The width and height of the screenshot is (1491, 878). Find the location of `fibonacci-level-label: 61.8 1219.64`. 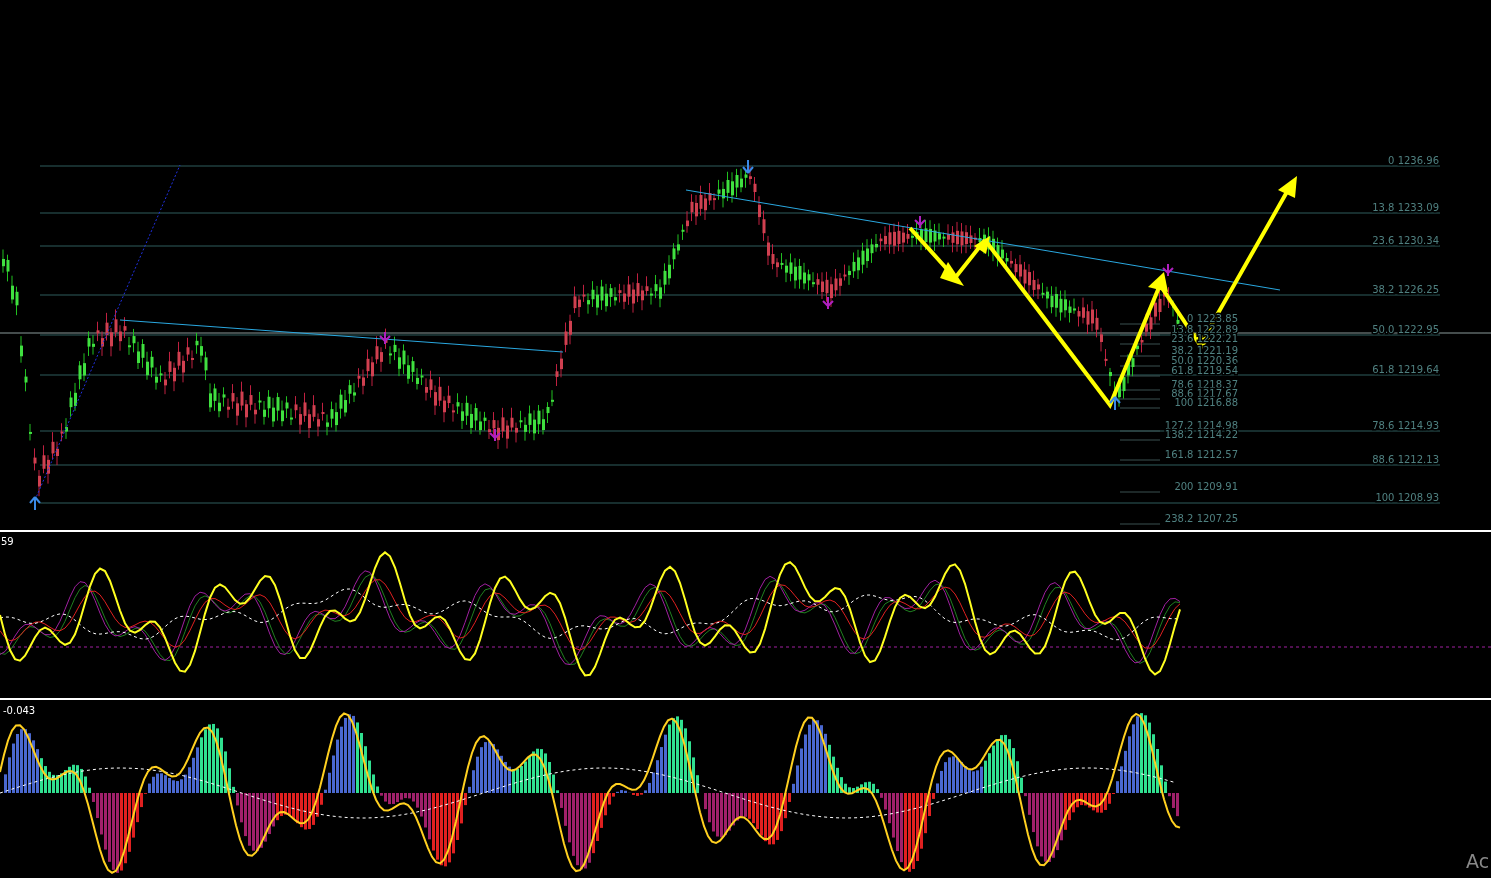

fibonacci-level-label: 61.8 1219.64 is located at coordinates (1405, 369).